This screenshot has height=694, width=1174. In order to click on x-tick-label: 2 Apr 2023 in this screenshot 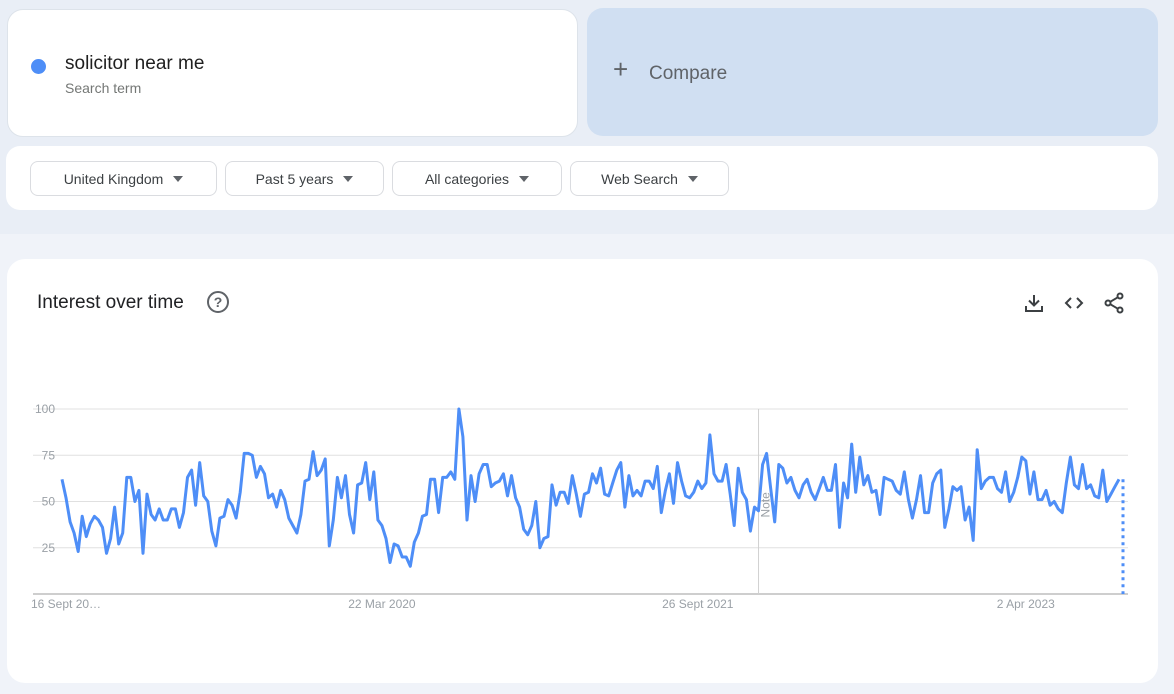, I will do `click(1026, 604)`.